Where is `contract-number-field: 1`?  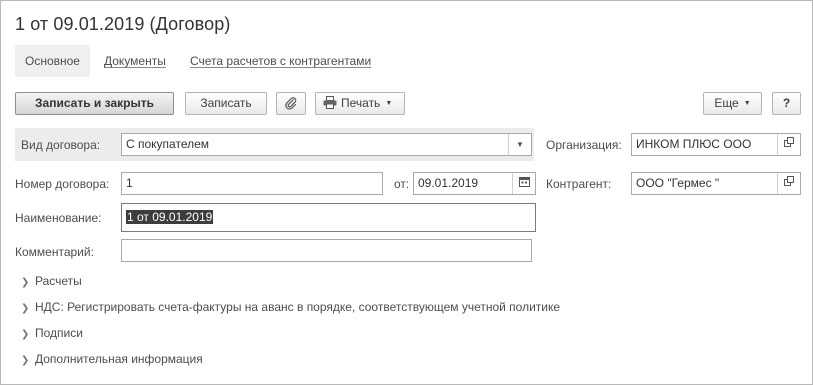
contract-number-field: 1 is located at coordinates (252, 183).